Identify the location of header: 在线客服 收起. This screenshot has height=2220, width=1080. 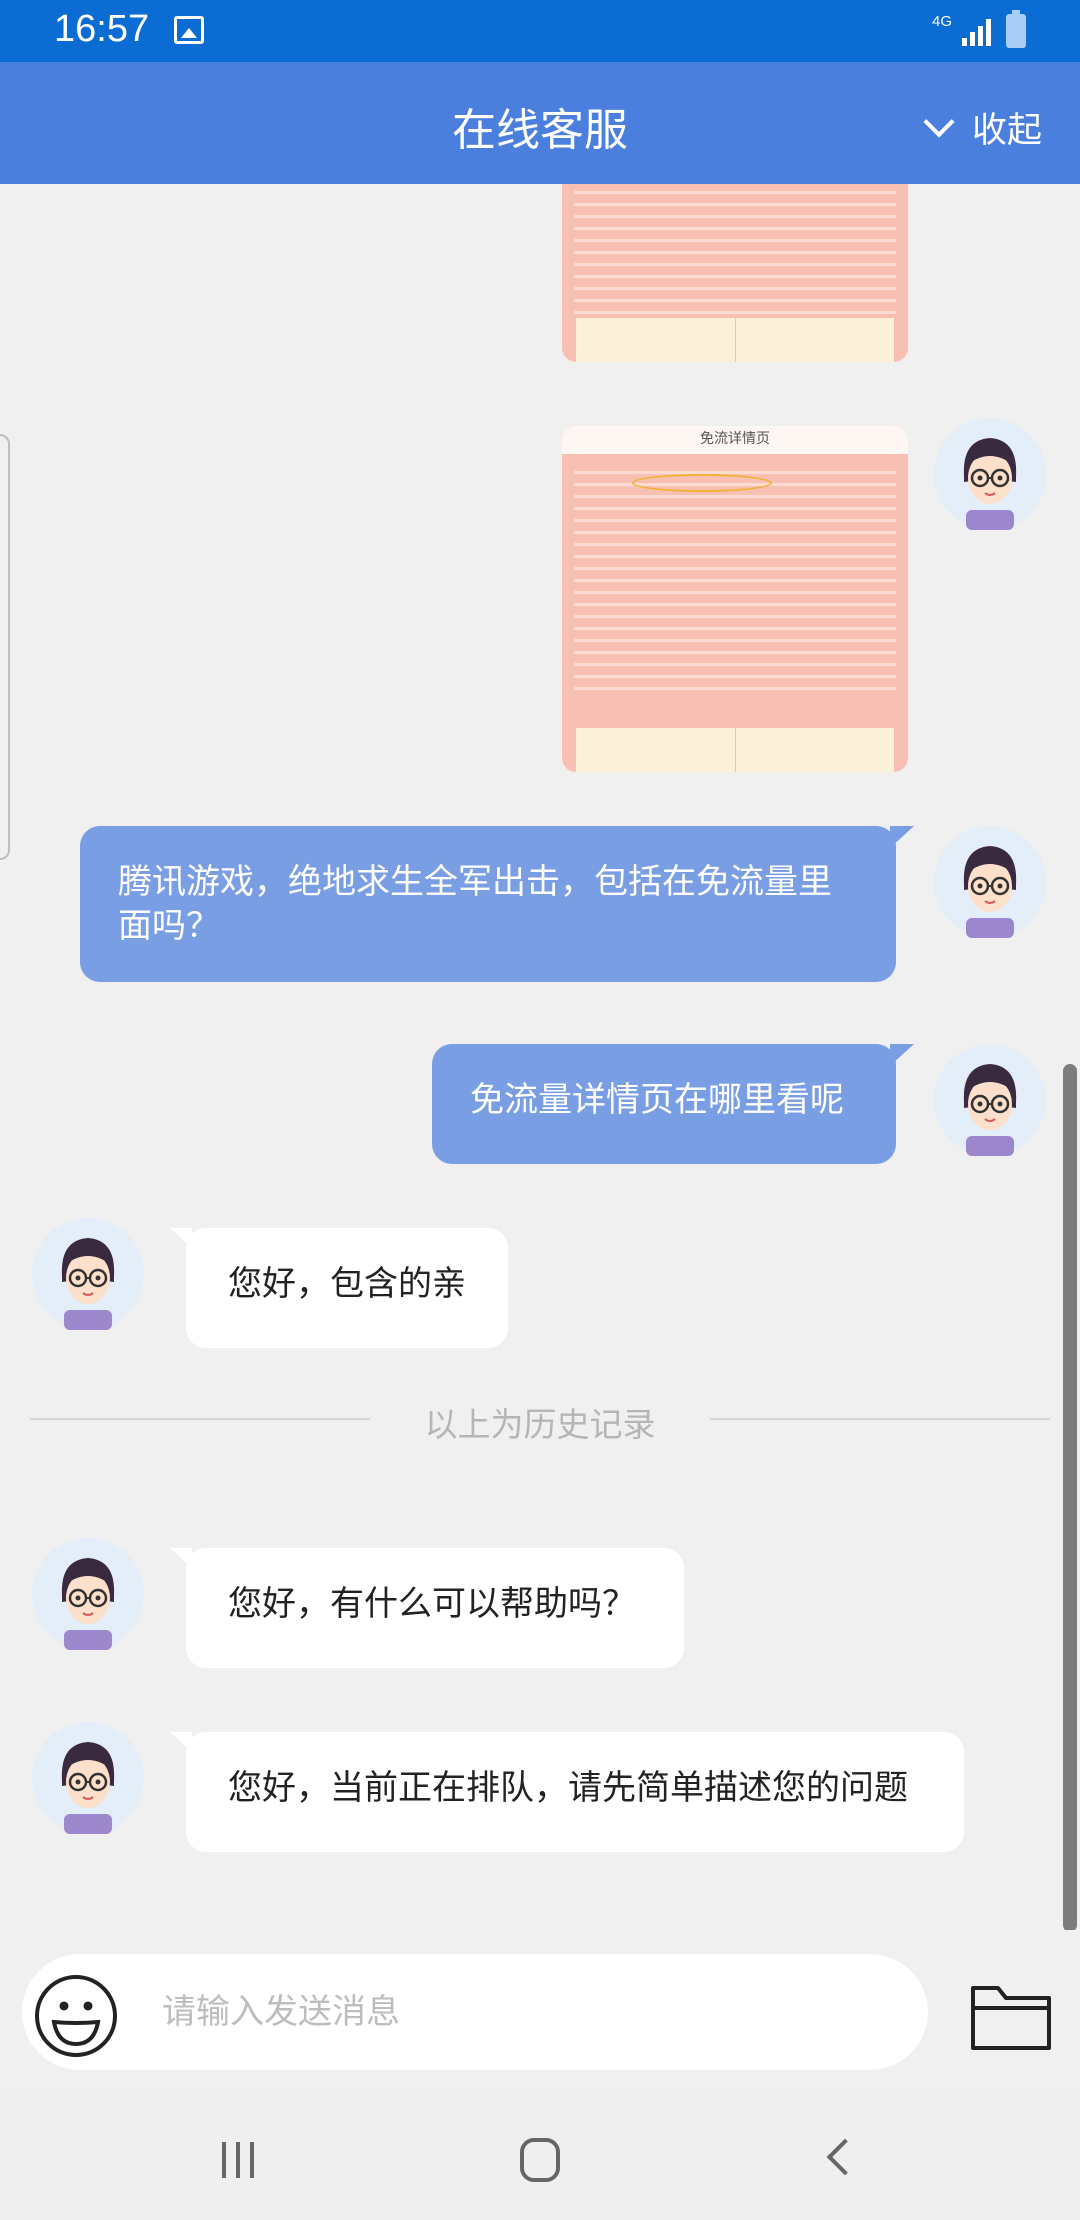
(540, 123).